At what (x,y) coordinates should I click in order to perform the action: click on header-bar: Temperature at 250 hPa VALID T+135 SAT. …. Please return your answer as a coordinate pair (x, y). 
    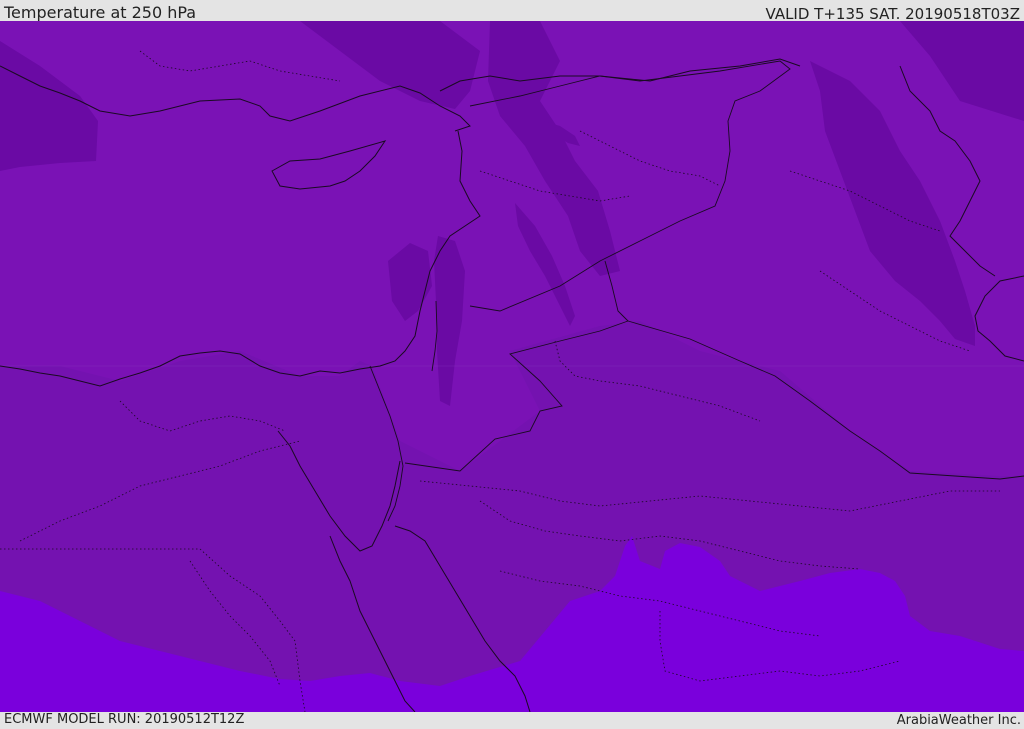
    Looking at the image, I should click on (512, 11).